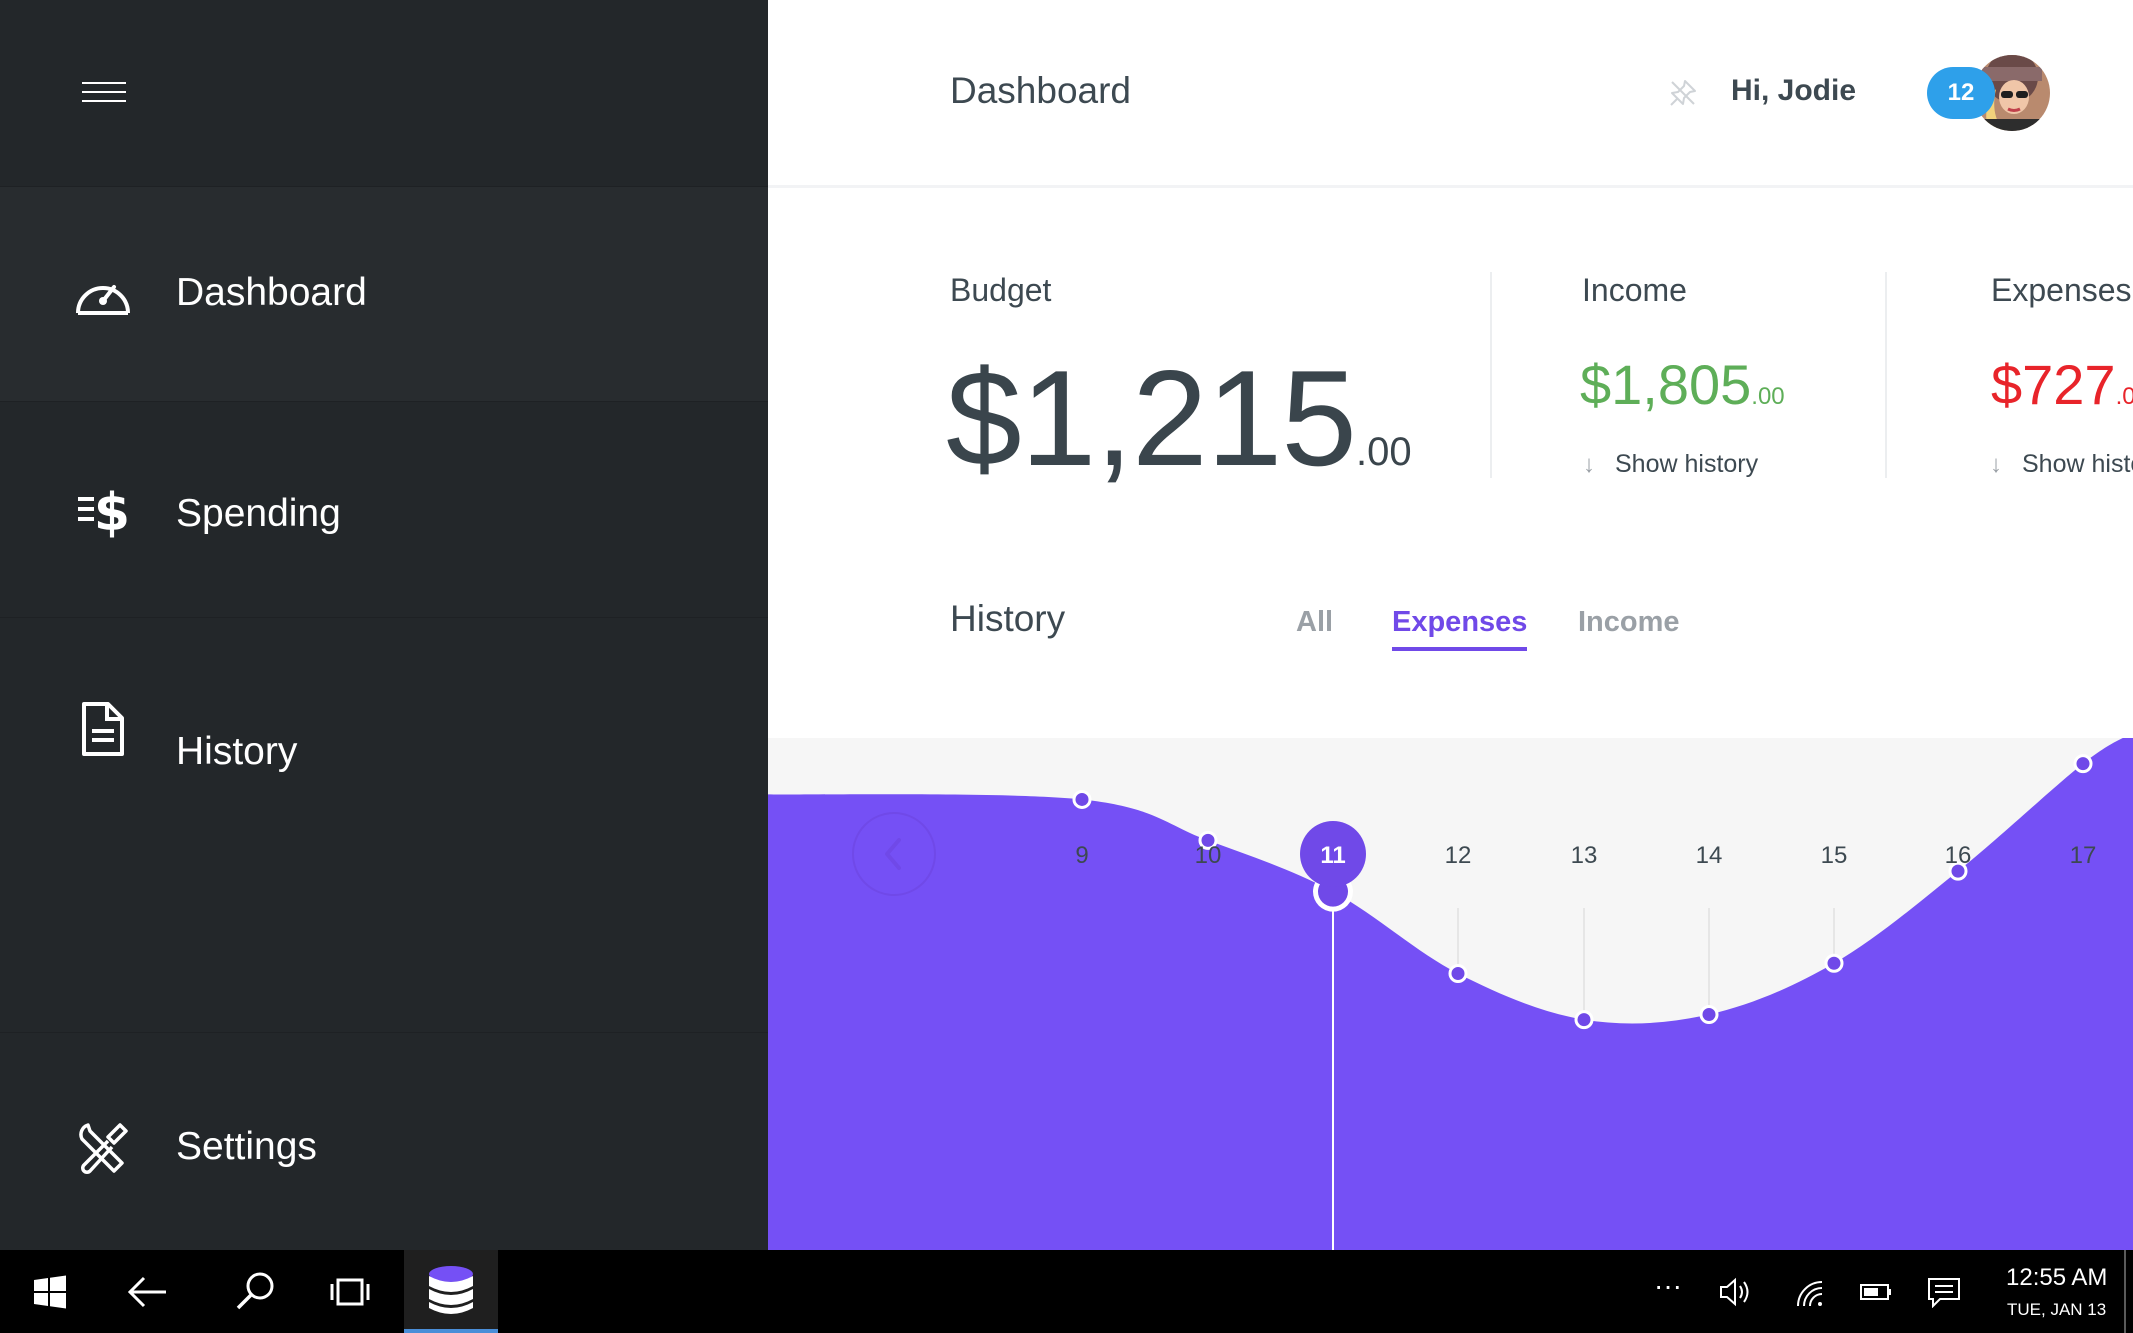 The height and width of the screenshot is (1333, 2133). Describe the element at coordinates (1450, 94) in the screenshot. I see `top-header: Dashboard Hi, Jodie 12` at that location.